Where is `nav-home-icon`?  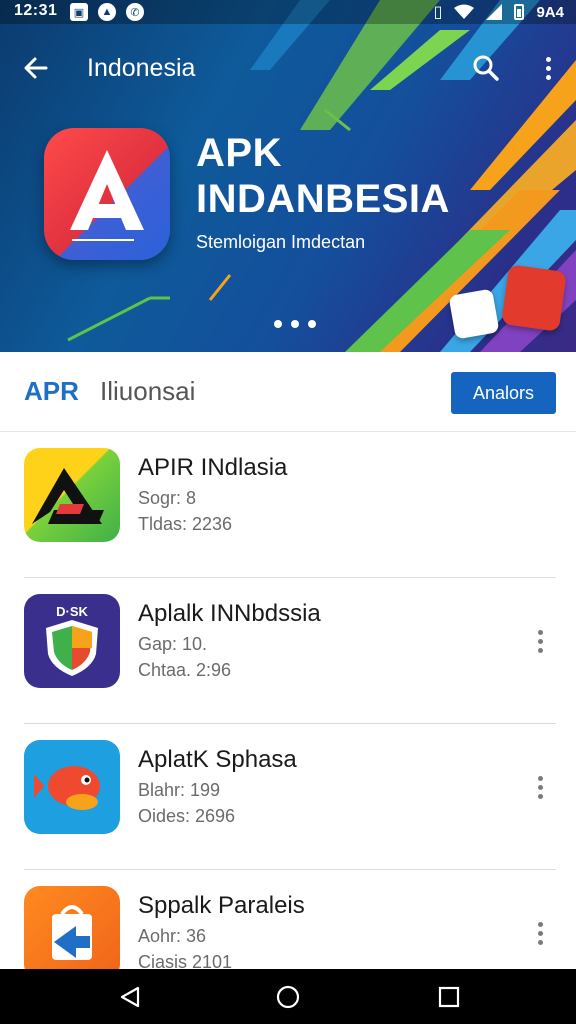 nav-home-icon is located at coordinates (288, 997).